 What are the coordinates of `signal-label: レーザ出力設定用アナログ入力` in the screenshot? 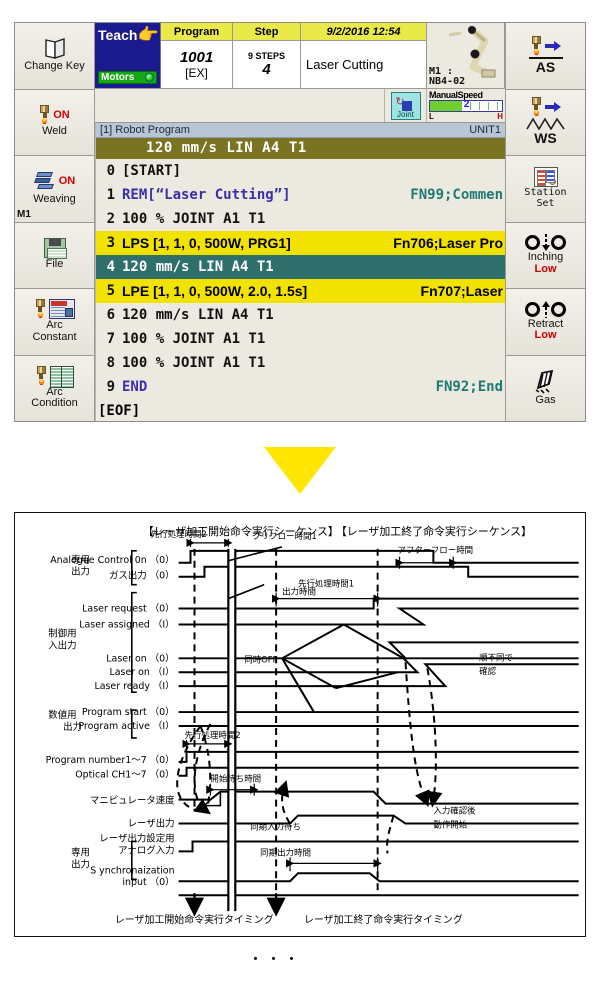 It's located at (136, 844).